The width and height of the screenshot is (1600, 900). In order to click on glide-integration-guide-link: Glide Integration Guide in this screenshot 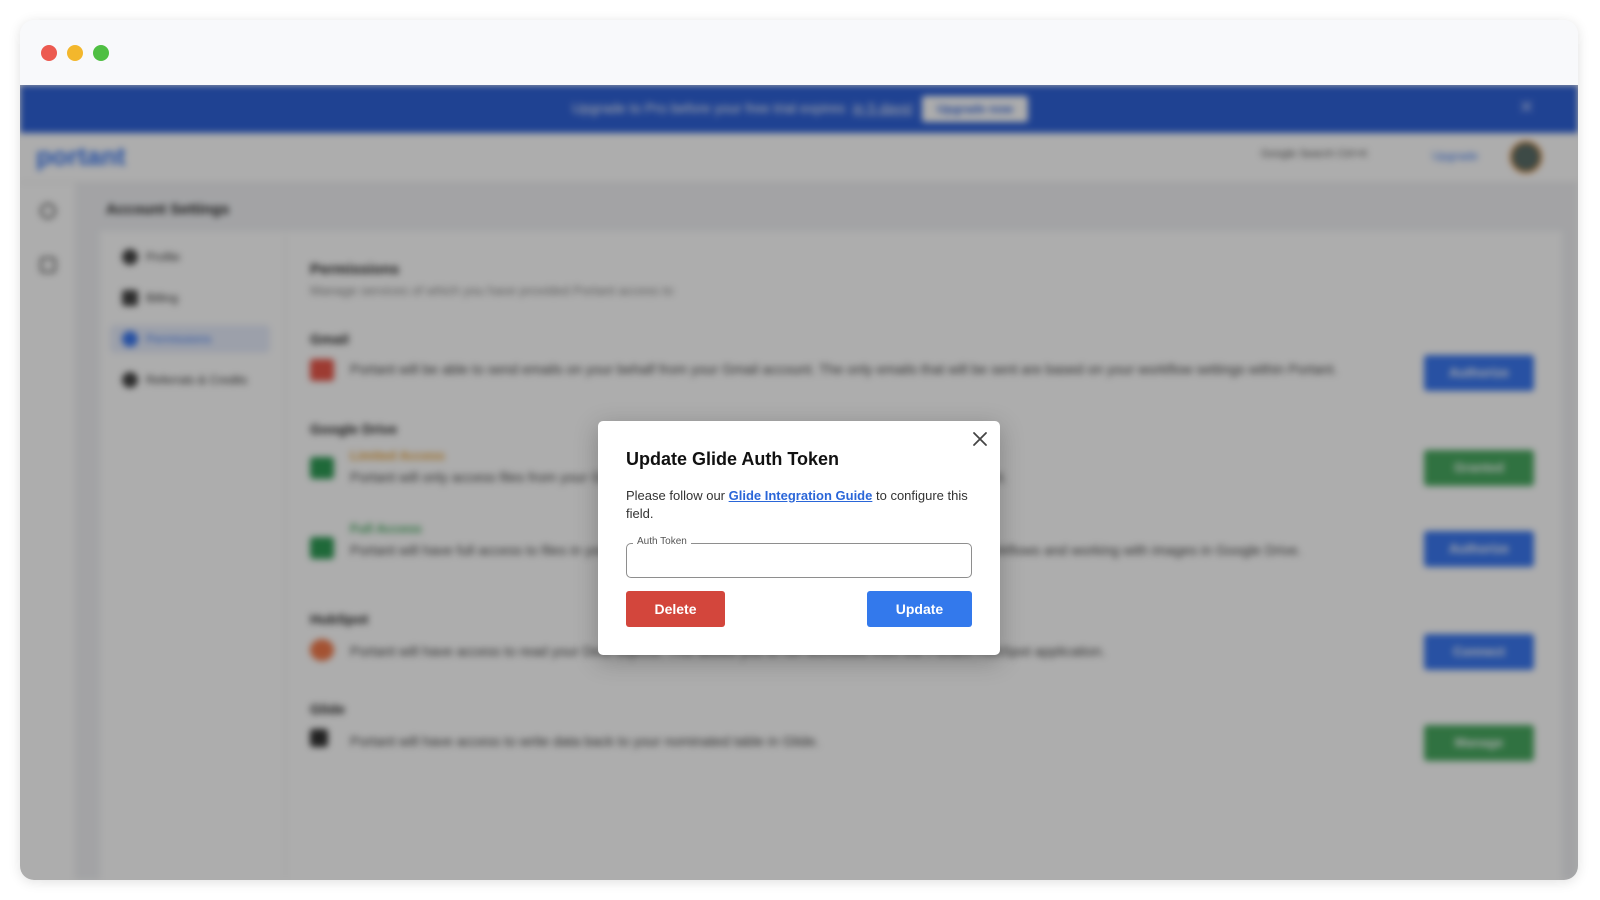, I will do `click(801, 495)`.